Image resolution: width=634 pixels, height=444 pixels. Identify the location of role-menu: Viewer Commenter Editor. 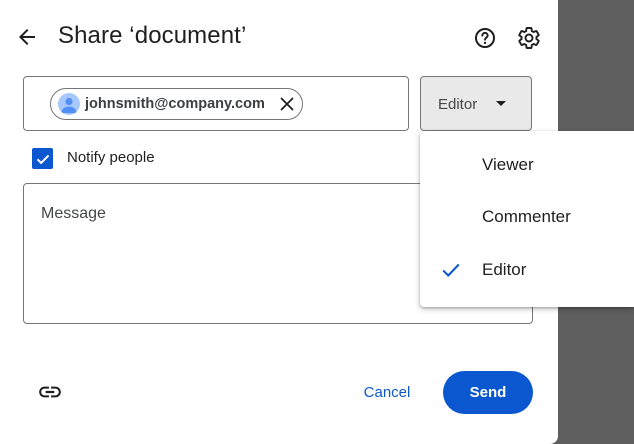
(527, 219).